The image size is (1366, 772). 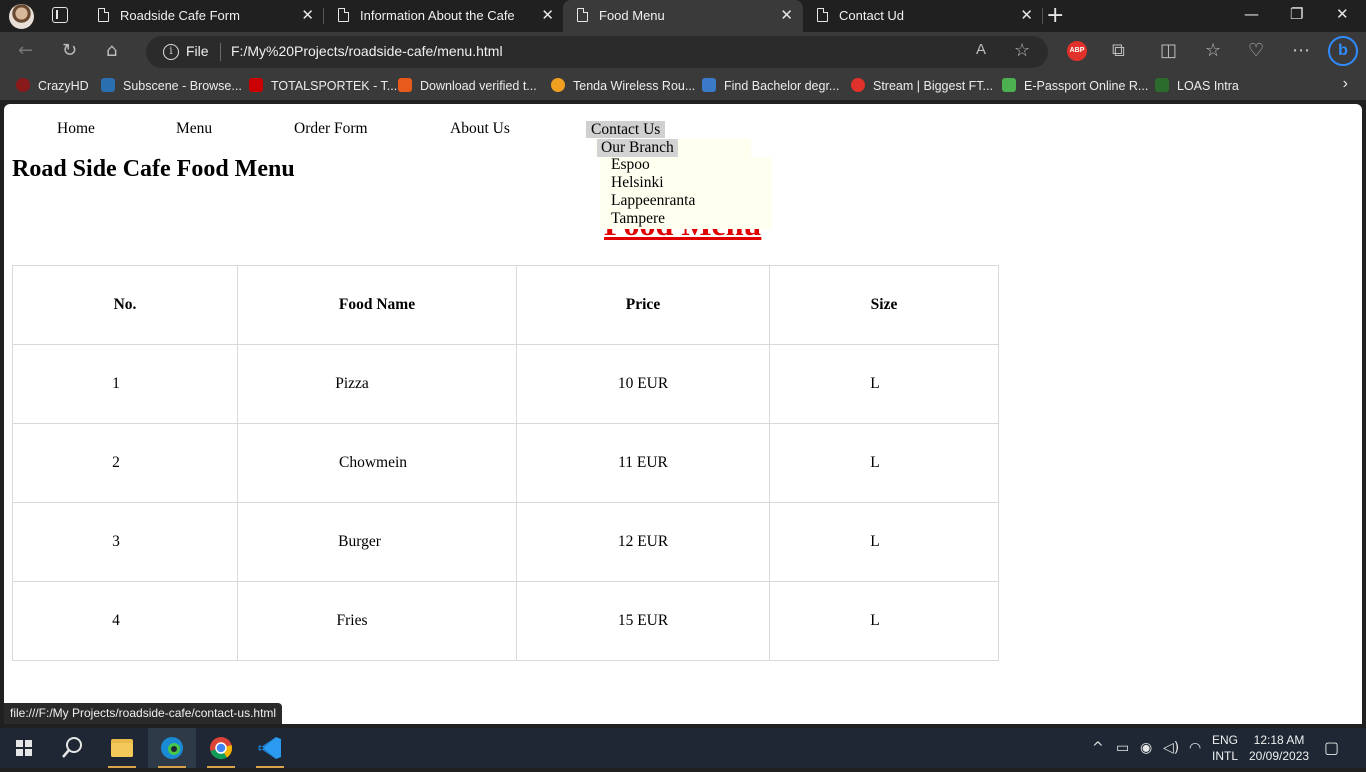 What do you see at coordinates (60, 15) in the screenshot?
I see `tab-actions-icon` at bounding box center [60, 15].